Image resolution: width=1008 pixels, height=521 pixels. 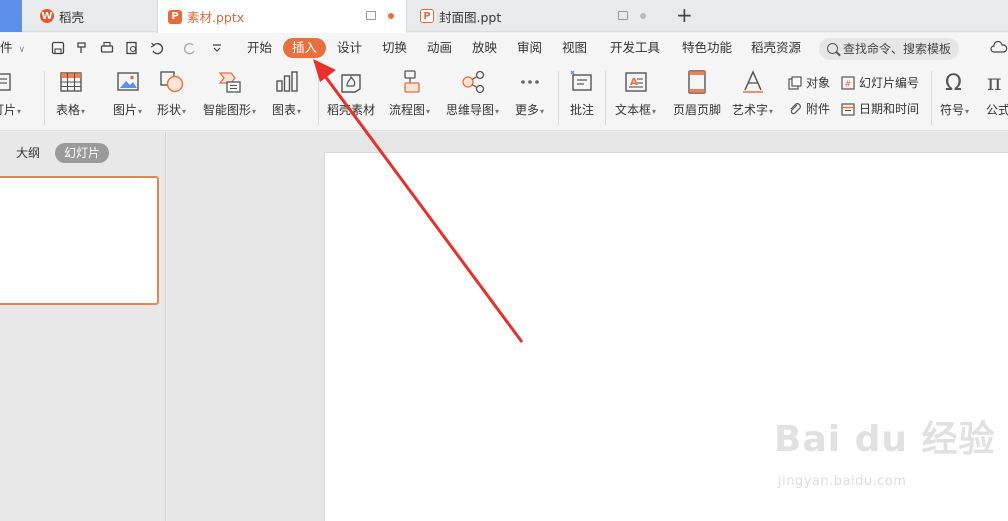 What do you see at coordinates (885, 439) in the screenshot?
I see `watermark-brand: Bai du 经验` at bounding box center [885, 439].